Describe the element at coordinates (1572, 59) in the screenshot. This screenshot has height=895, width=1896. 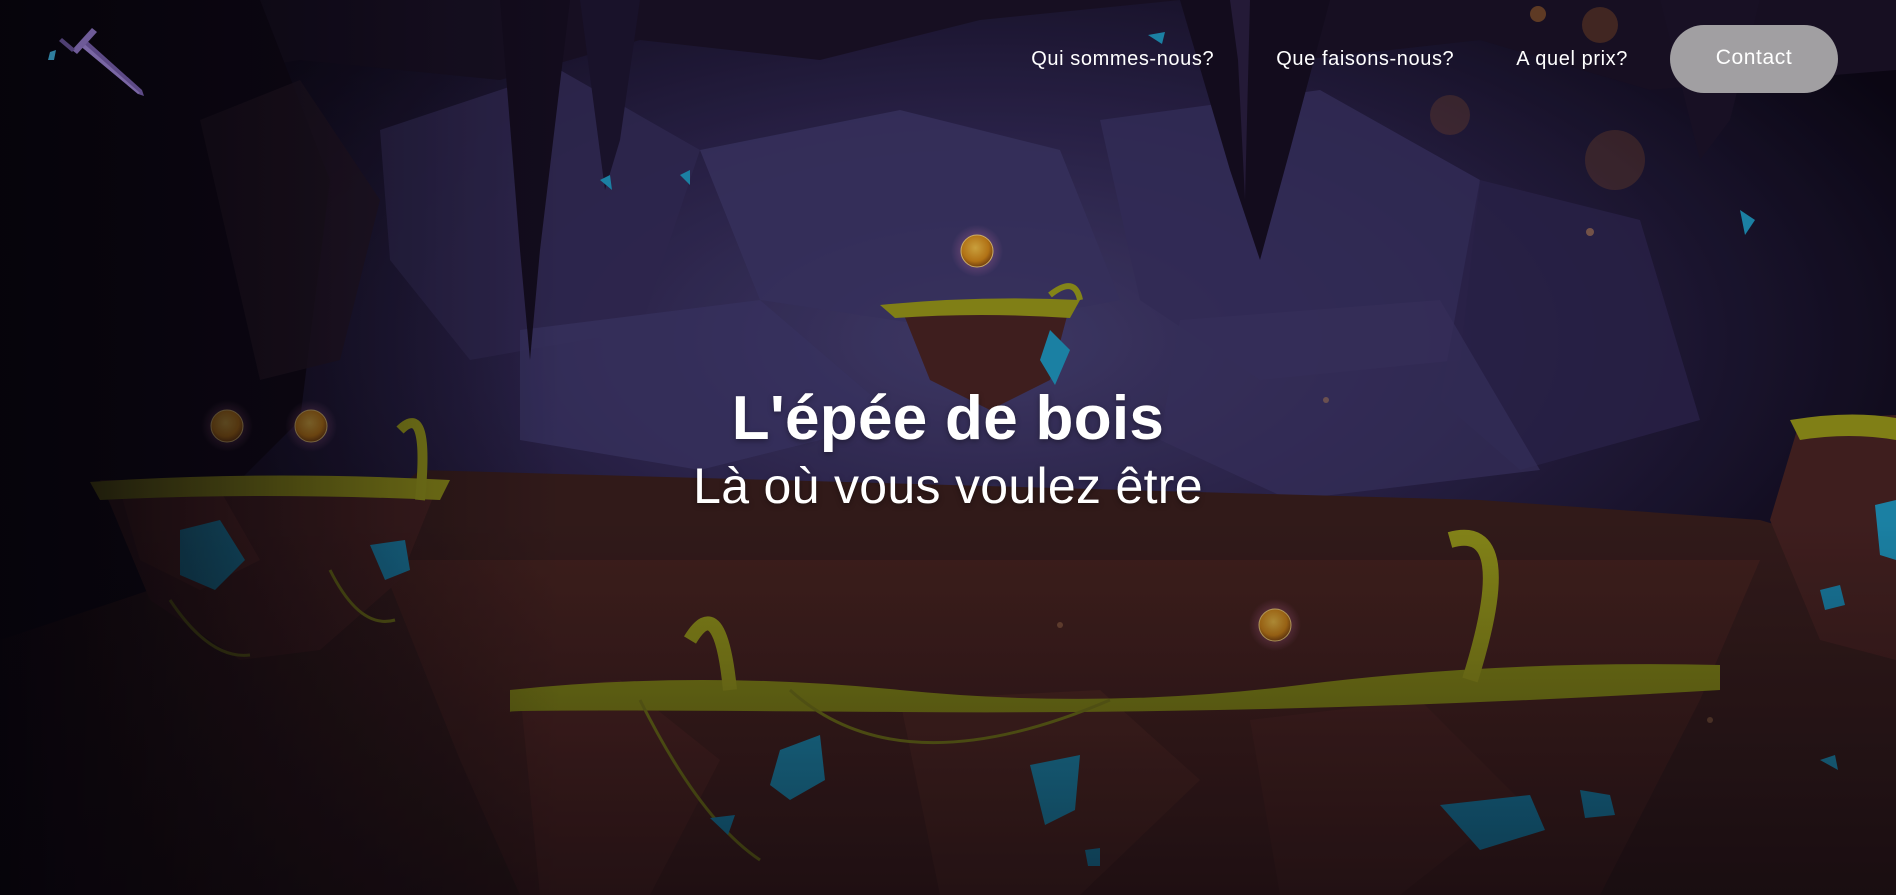
I see `nav-link-pricing: A quel prix?` at that location.